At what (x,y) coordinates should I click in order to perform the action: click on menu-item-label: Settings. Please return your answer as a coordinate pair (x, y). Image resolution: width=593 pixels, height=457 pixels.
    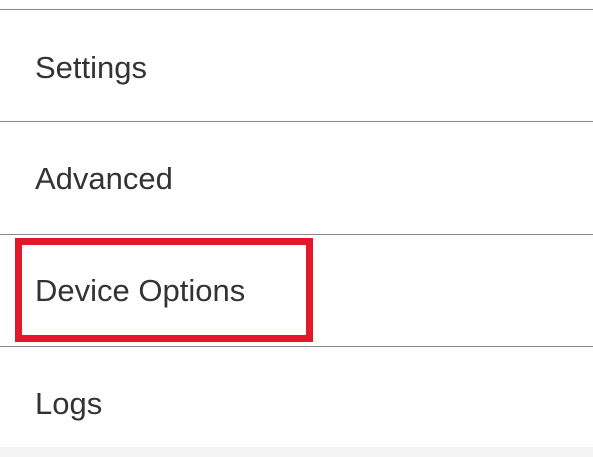
    Looking at the image, I should click on (91, 67).